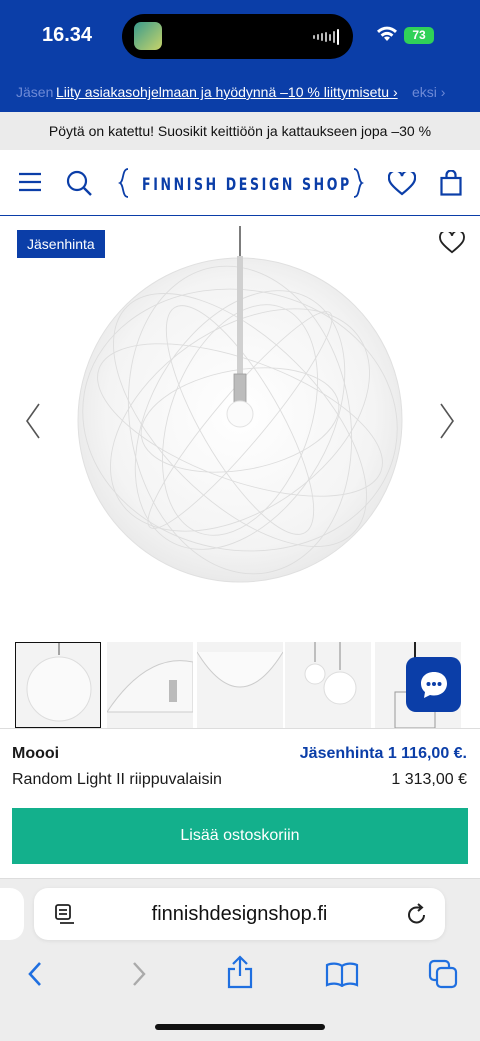  I want to click on member-price-badge: Jäsenhinta, so click(61, 244).